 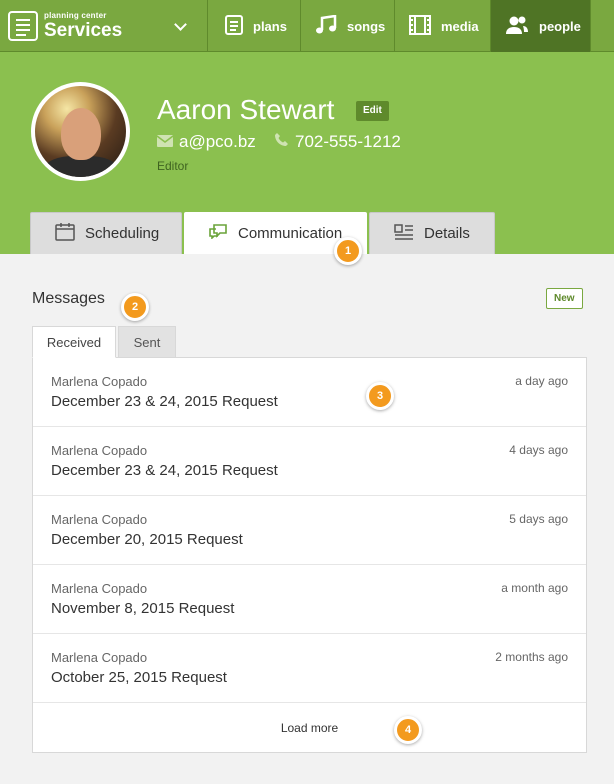 What do you see at coordinates (460, 26) in the screenshot?
I see `nav-item-label: media` at bounding box center [460, 26].